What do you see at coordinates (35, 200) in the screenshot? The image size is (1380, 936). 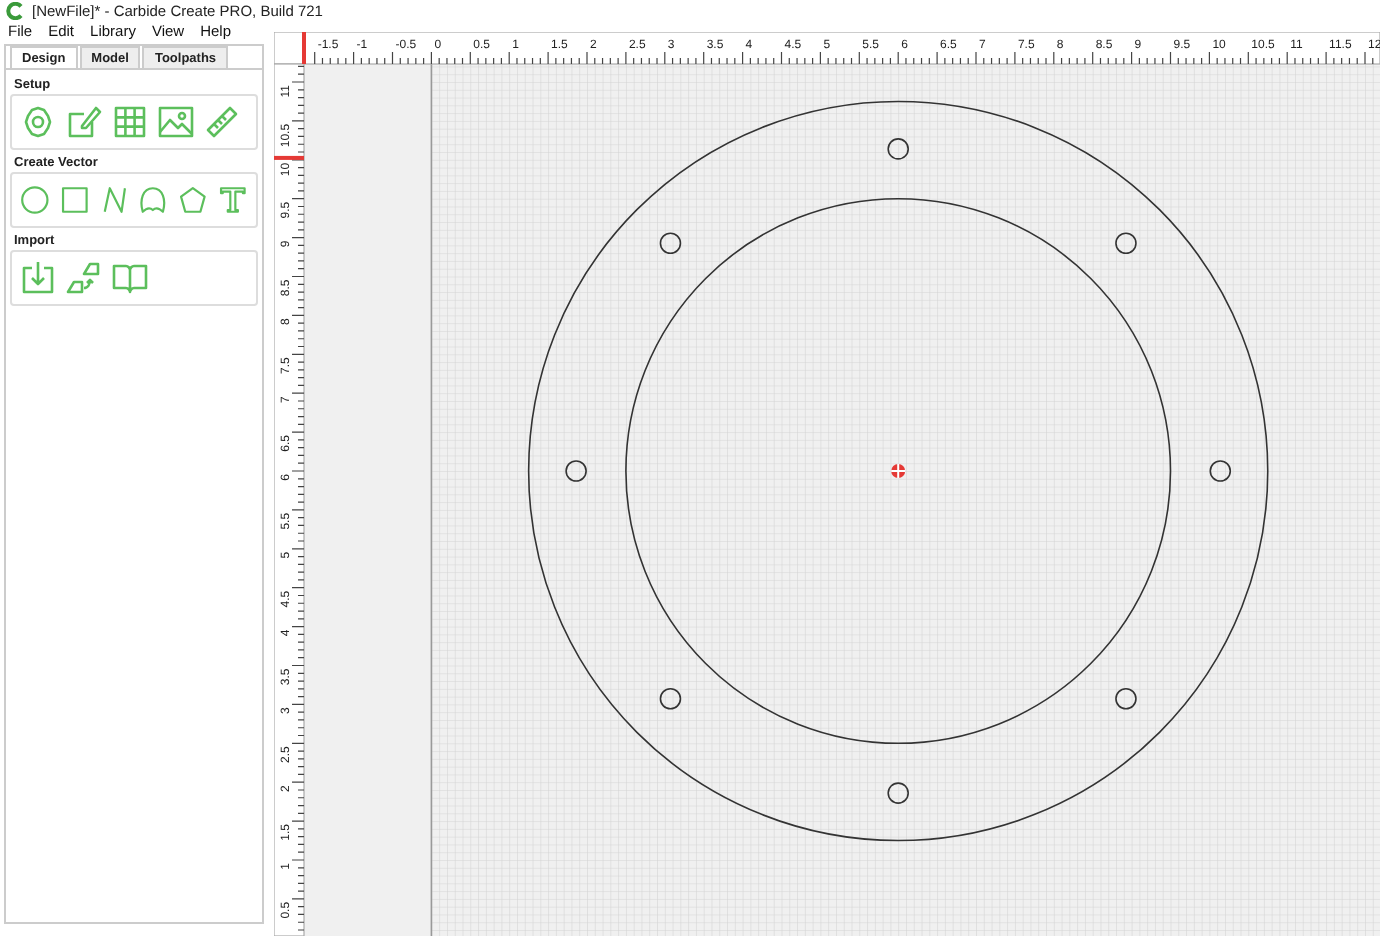 I see `circle-icon` at bounding box center [35, 200].